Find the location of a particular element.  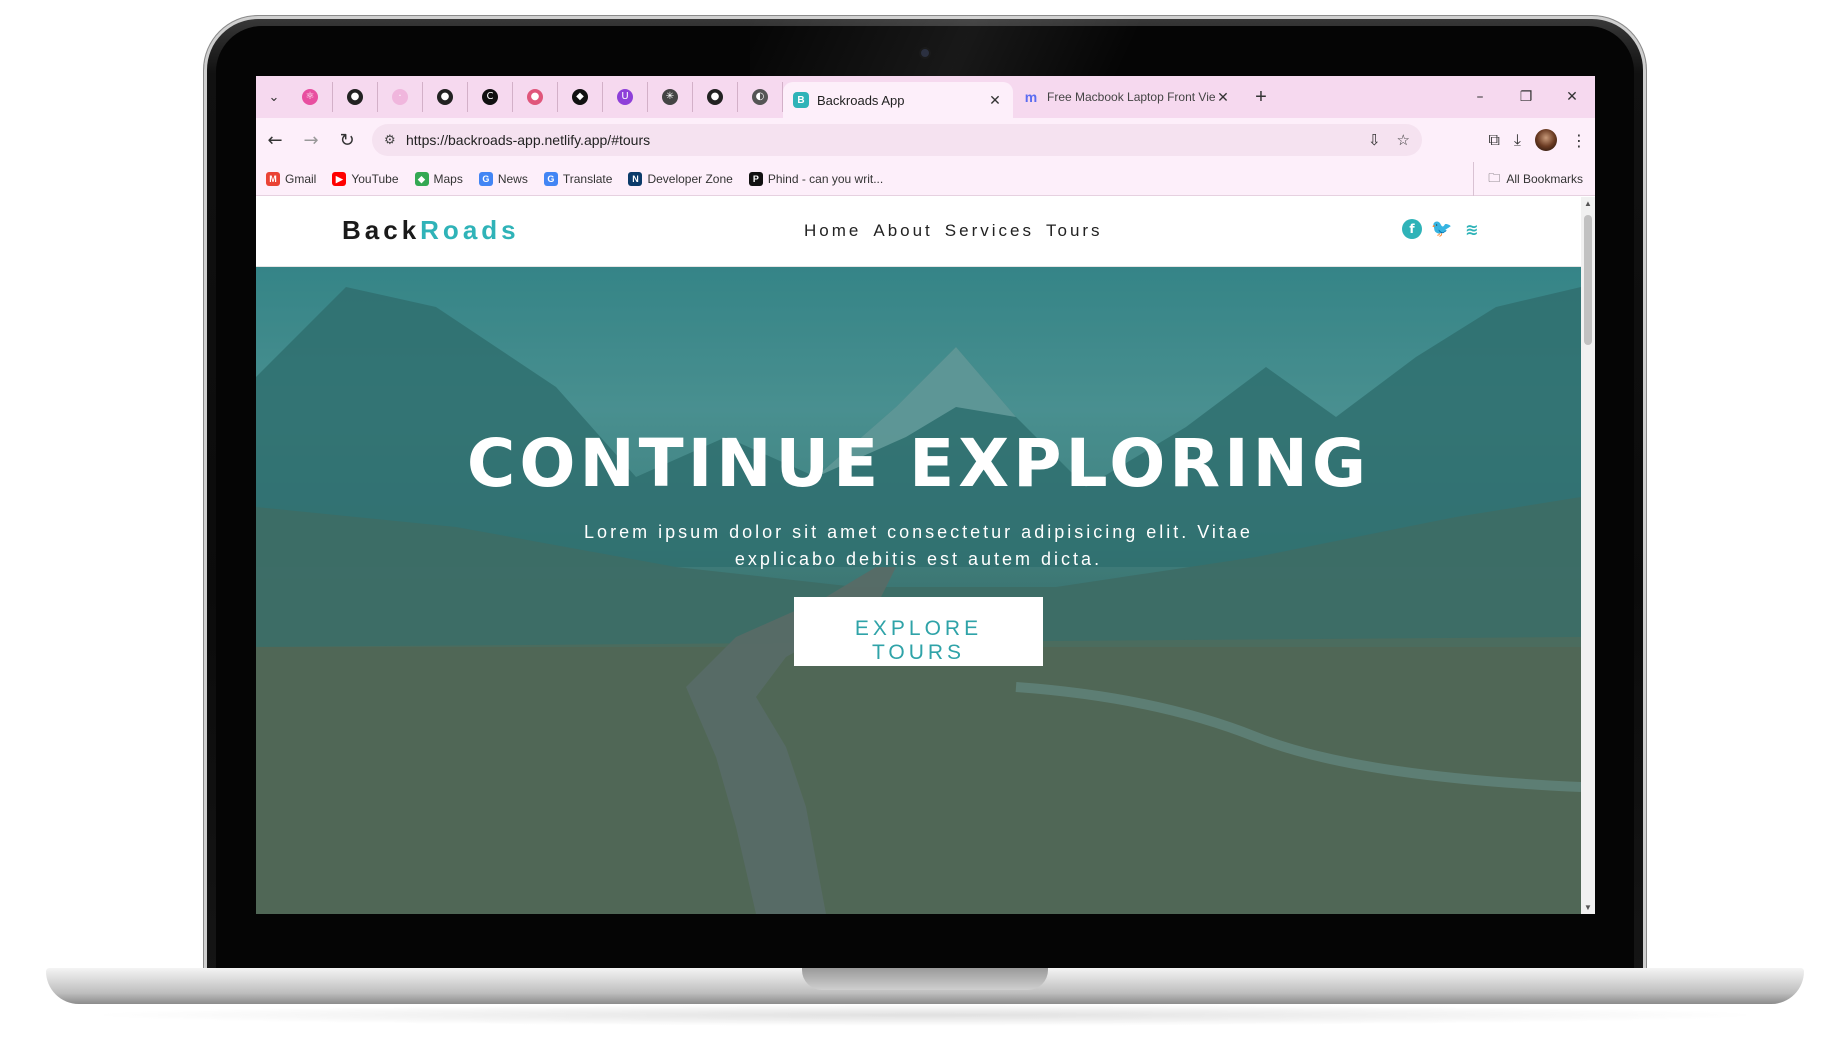

forward-icon: → is located at coordinates (311, 140).